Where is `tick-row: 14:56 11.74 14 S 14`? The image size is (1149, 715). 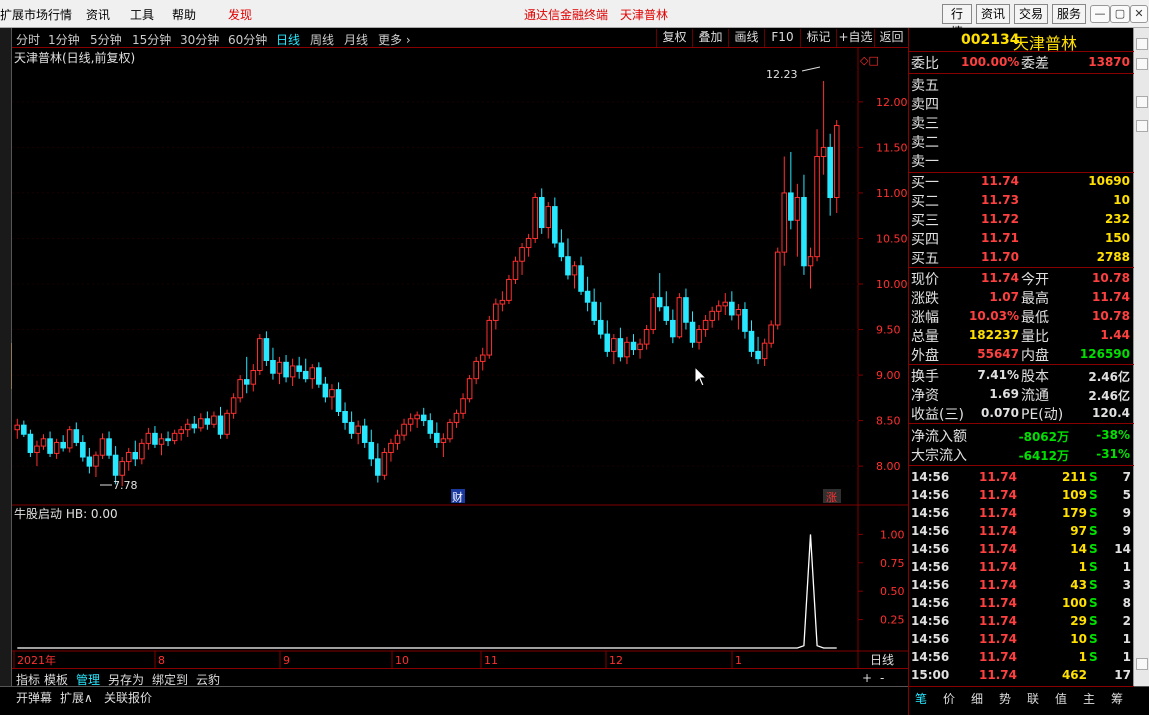 tick-row: 14:56 11.74 14 S 14 is located at coordinates (1021, 549).